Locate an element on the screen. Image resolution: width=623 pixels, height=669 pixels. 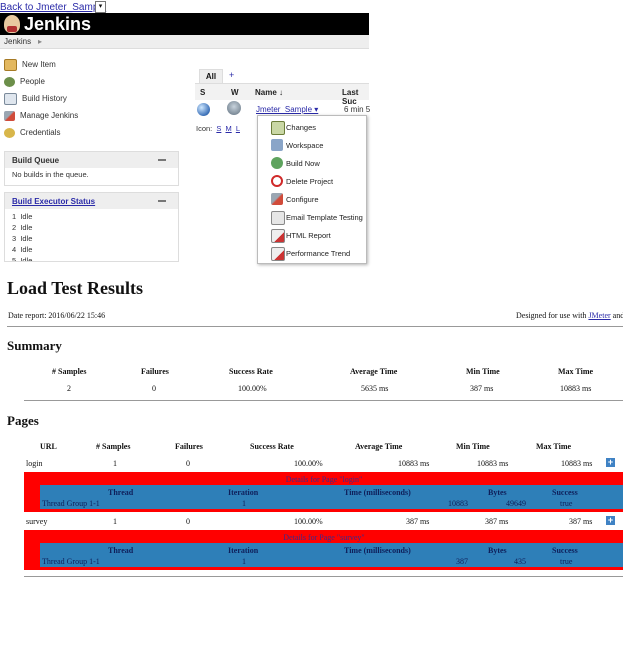
manage-jenkins-icon is located at coordinates (9, 115).